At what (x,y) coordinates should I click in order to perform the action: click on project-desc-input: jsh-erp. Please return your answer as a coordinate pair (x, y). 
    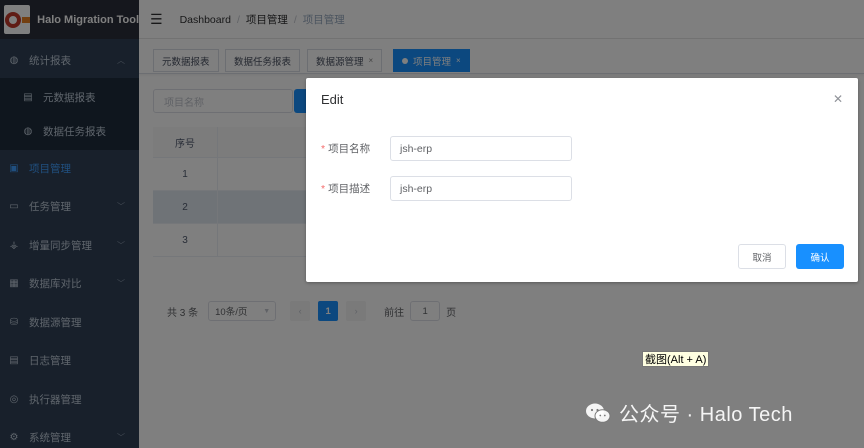
    Looking at the image, I should click on (481, 188).